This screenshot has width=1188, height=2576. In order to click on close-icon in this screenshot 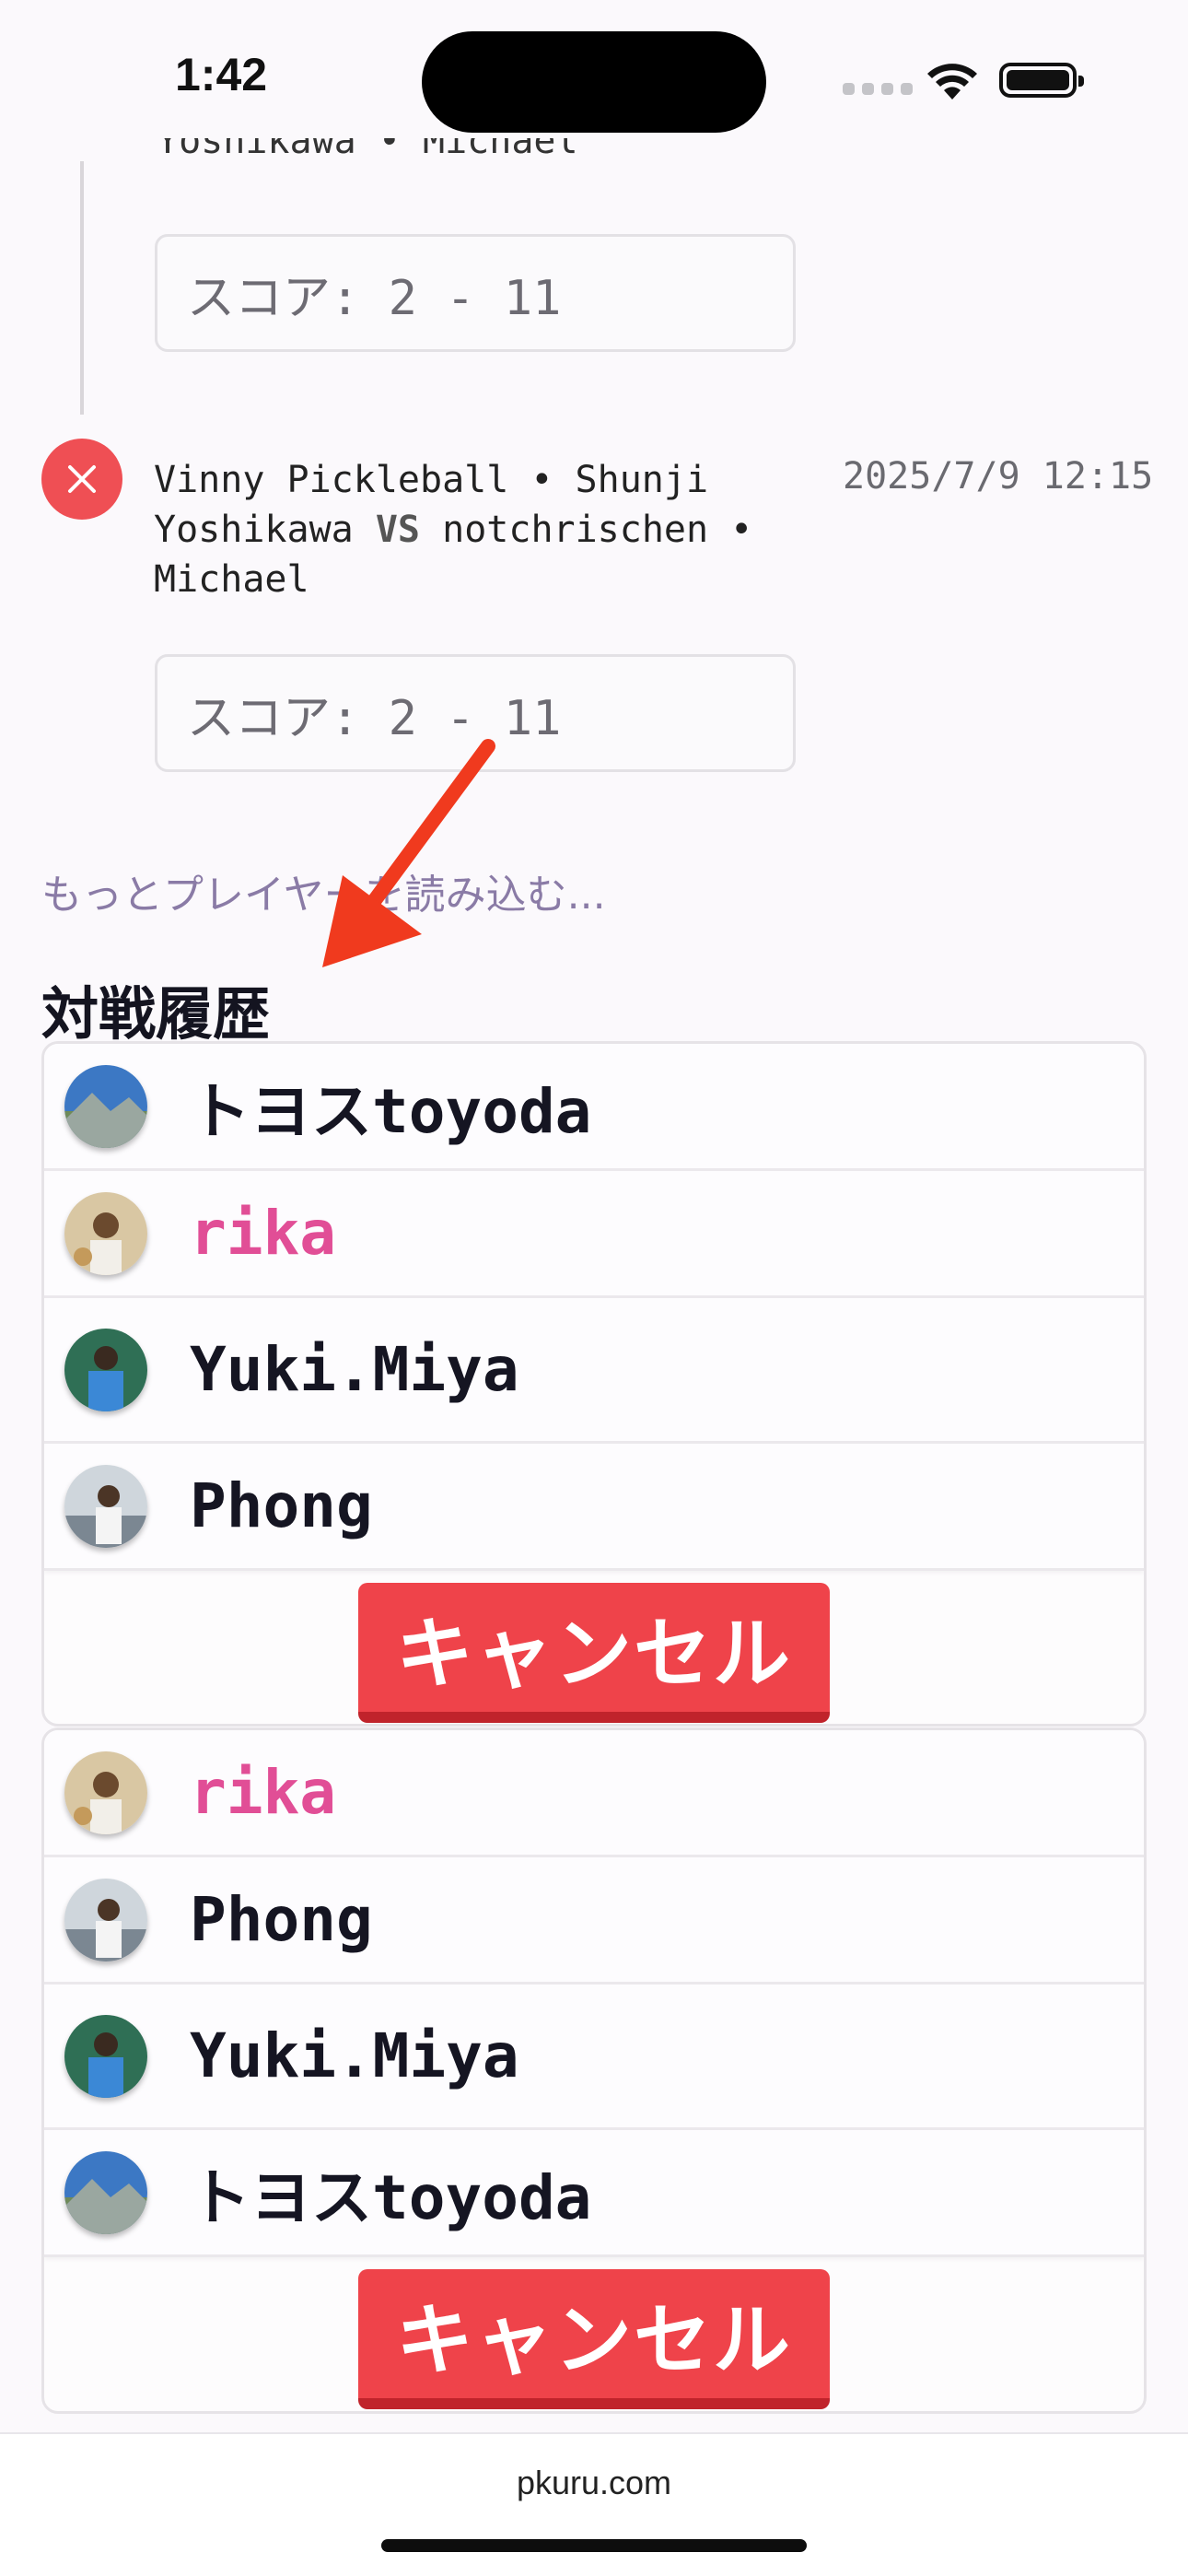, I will do `click(82, 479)`.